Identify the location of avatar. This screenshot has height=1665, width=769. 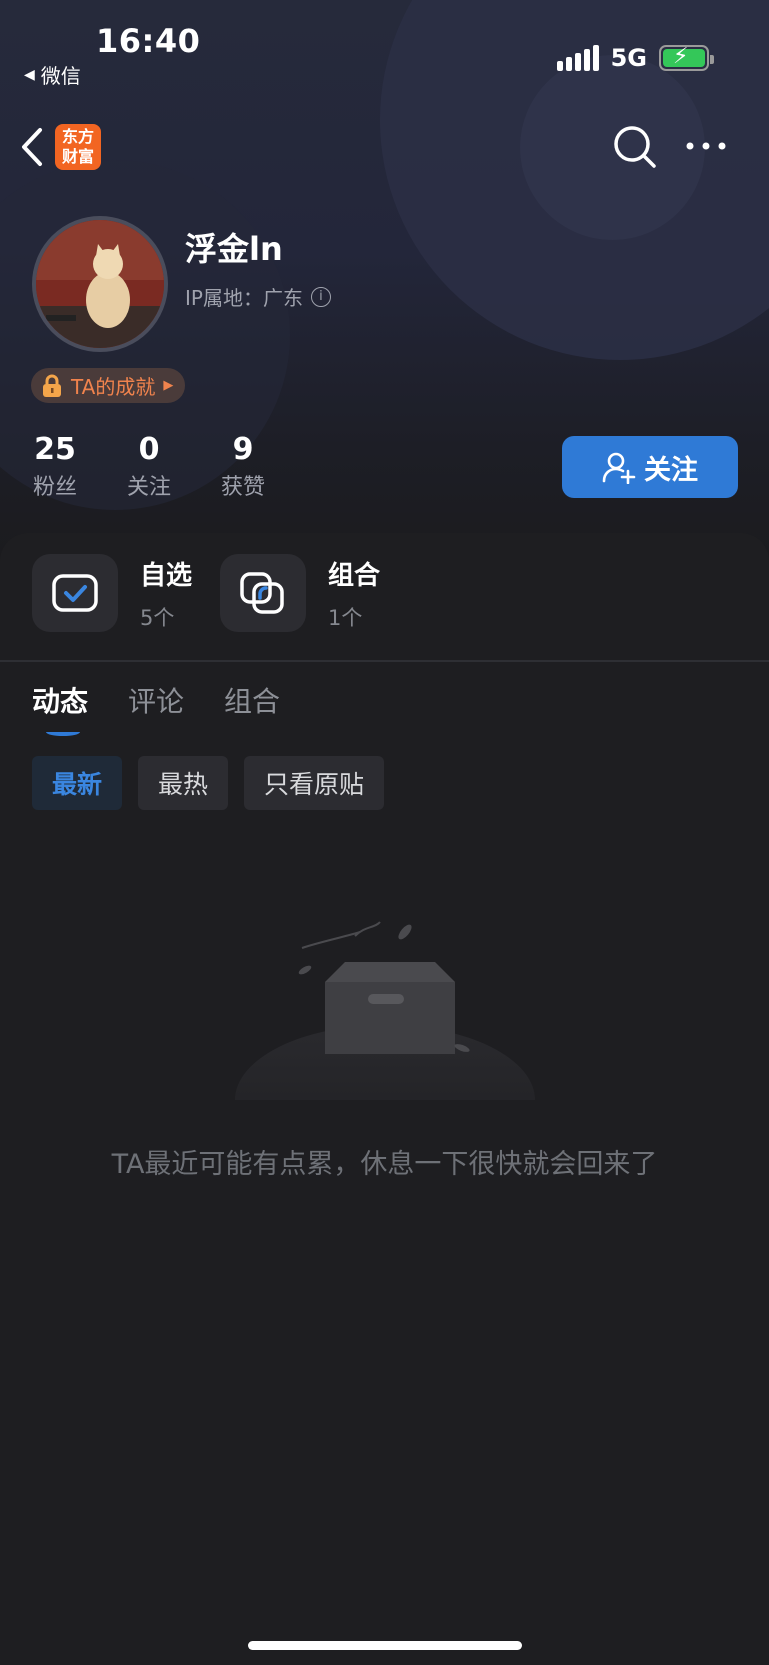
(100, 284).